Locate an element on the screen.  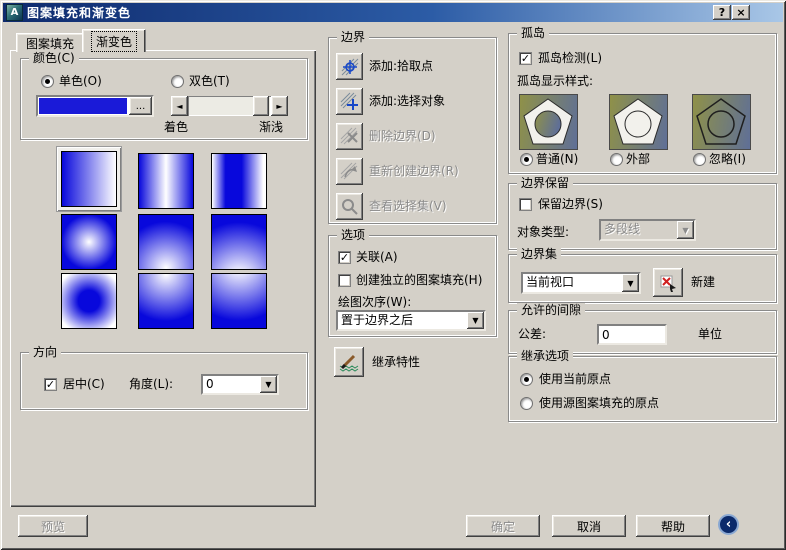
draw-order-label: 绘图次序(W): is located at coordinates (375, 302).